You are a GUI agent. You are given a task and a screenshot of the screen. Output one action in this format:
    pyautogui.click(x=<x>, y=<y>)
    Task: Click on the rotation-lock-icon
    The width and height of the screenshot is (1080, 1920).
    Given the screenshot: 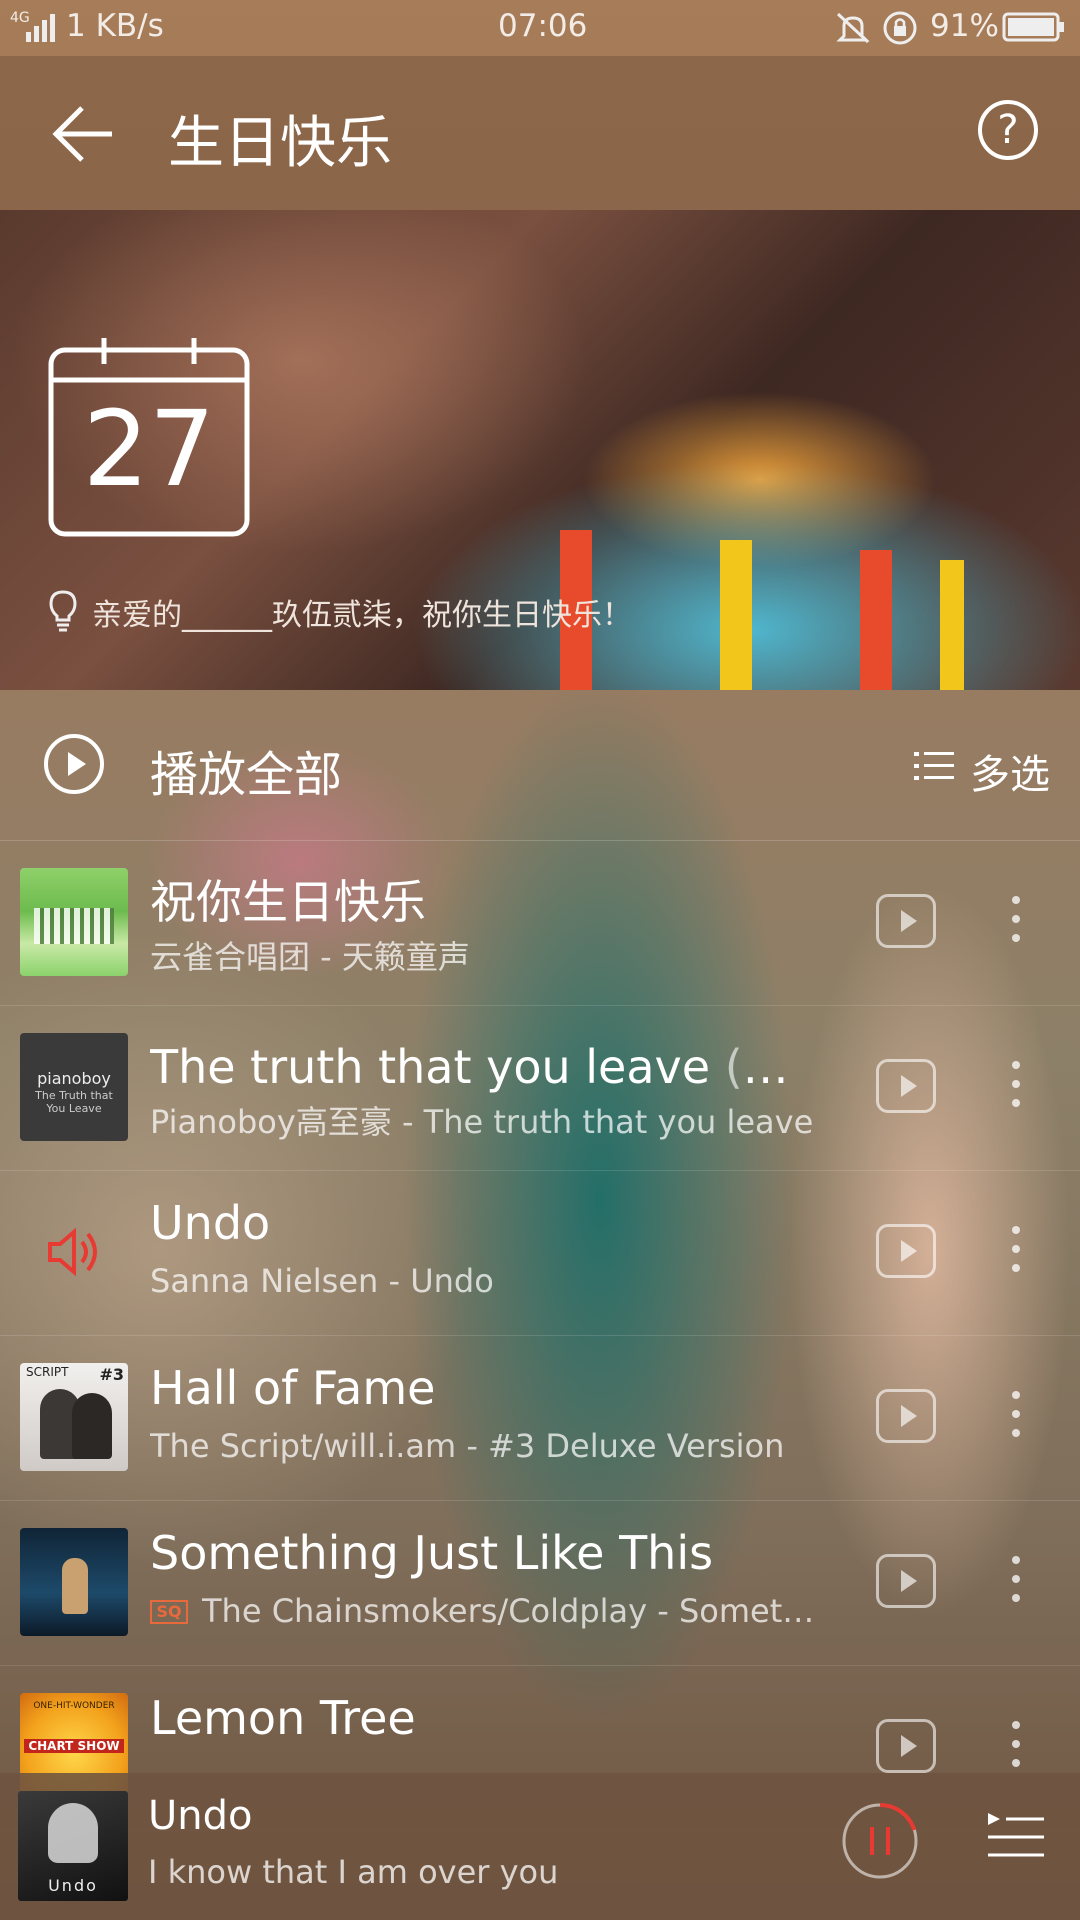 What is the action you would take?
    pyautogui.click(x=900, y=28)
    